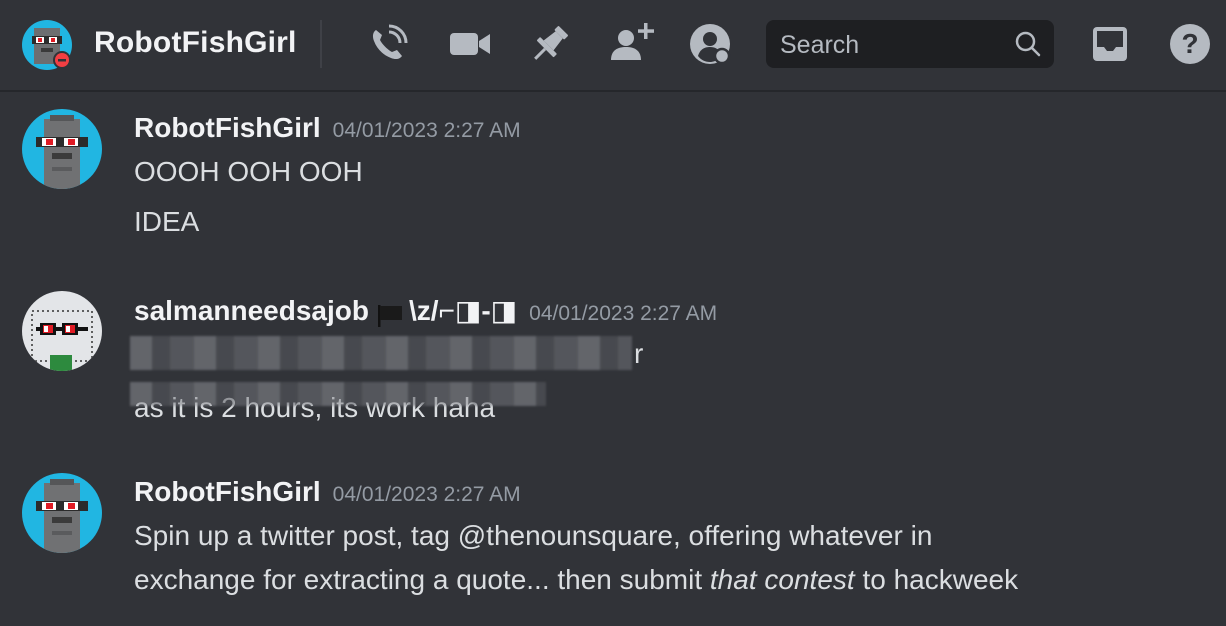  Describe the element at coordinates (632, 44) in the screenshot. I see `add-friend-icon` at that location.